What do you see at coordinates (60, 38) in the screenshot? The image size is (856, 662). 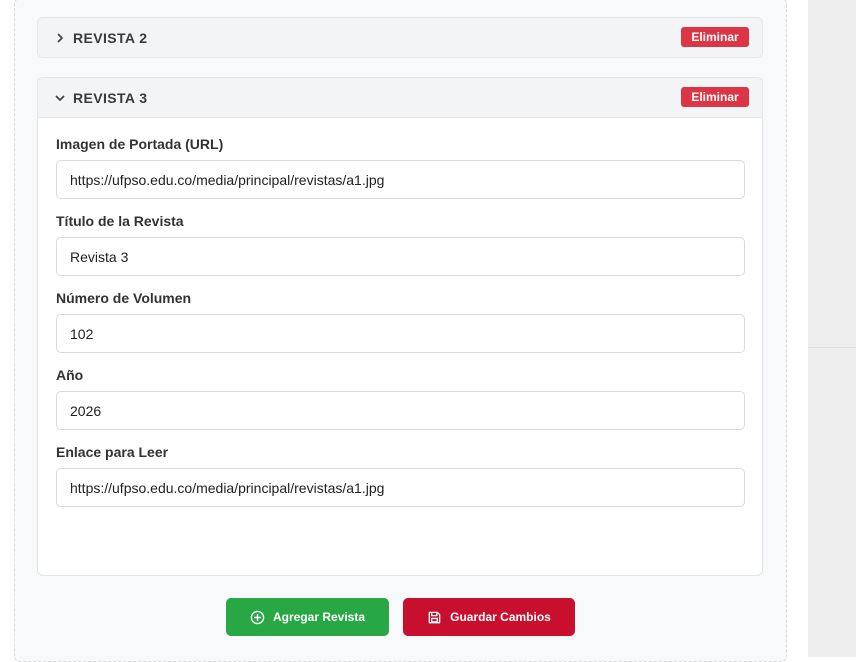 I see `chevron-right-icon` at bounding box center [60, 38].